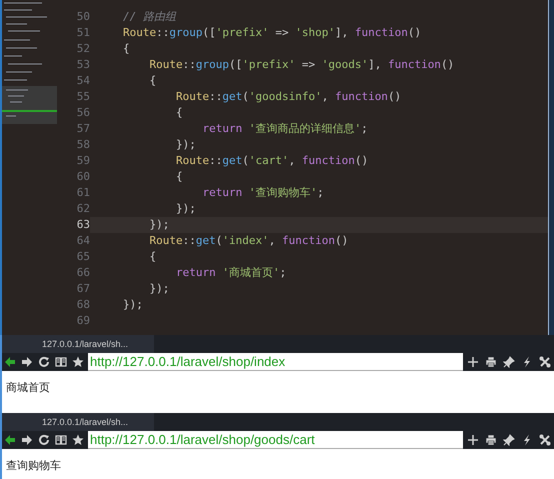 This screenshot has height=479, width=554. What do you see at coordinates (33, 466) in the screenshot?
I see `page-text: 查询购物车` at bounding box center [33, 466].